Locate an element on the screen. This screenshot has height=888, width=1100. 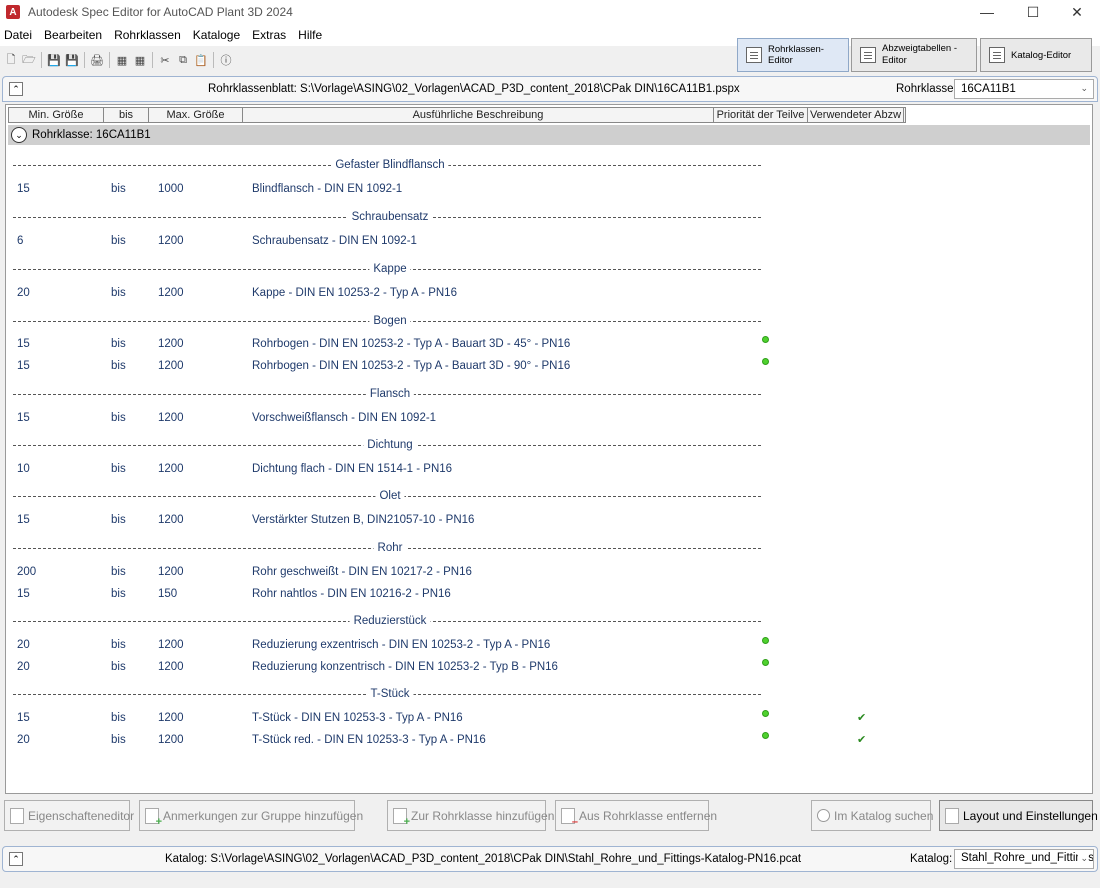
checkmark-icon: ✔ is located at coordinates (862, 718).